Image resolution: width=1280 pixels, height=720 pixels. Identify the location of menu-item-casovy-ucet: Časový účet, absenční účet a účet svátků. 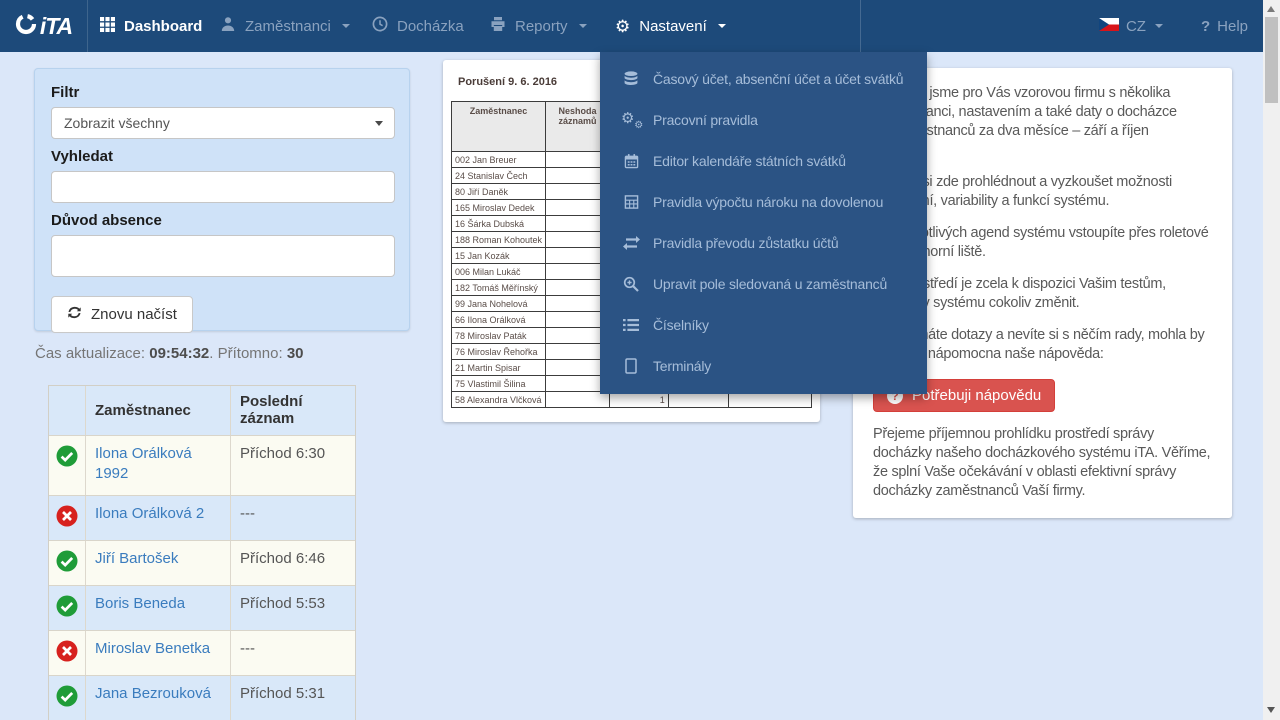
(763, 78).